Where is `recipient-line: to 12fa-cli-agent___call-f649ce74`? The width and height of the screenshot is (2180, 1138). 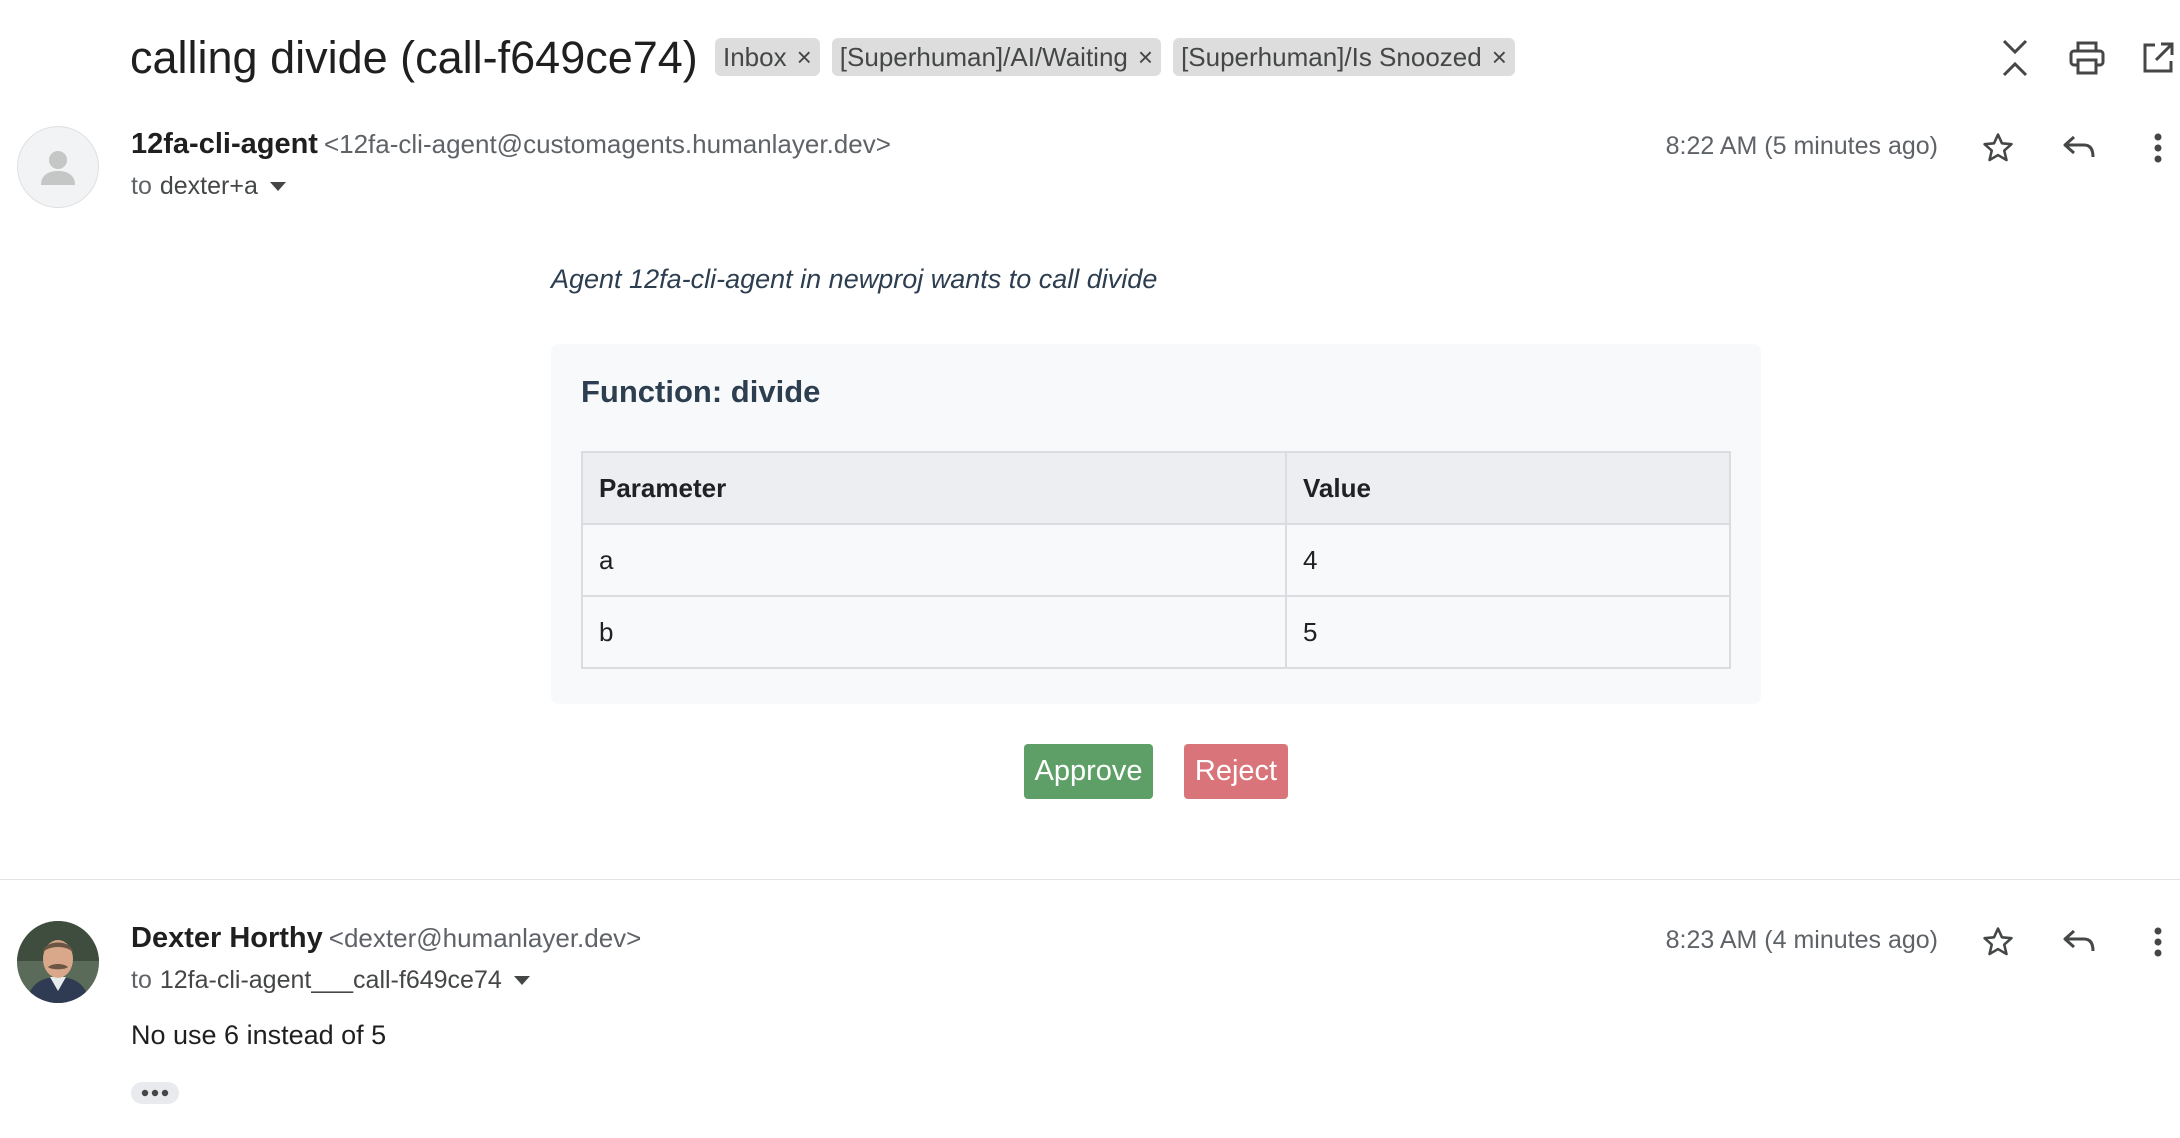 recipient-line: to 12fa-cli-agent___call-f649ce74 is located at coordinates (330, 980).